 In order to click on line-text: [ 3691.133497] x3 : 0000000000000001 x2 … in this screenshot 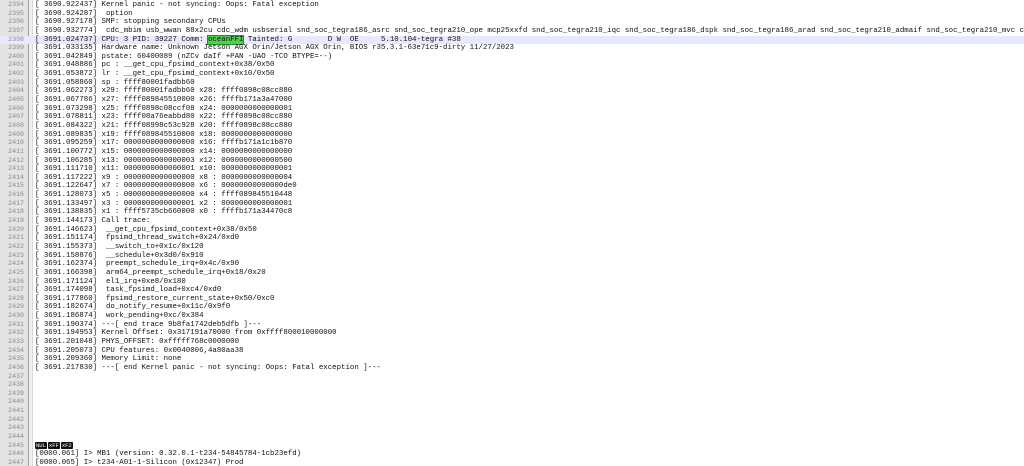, I will do `click(164, 203)`.